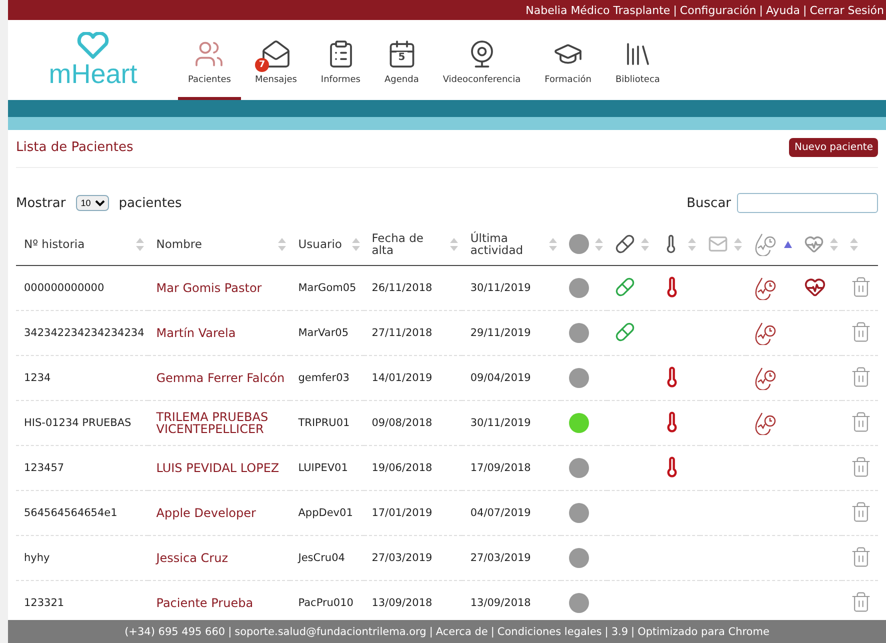 Image resolution: width=886 pixels, height=643 pixels. What do you see at coordinates (261, 65) in the screenshot?
I see `notification-badge: 7` at bounding box center [261, 65].